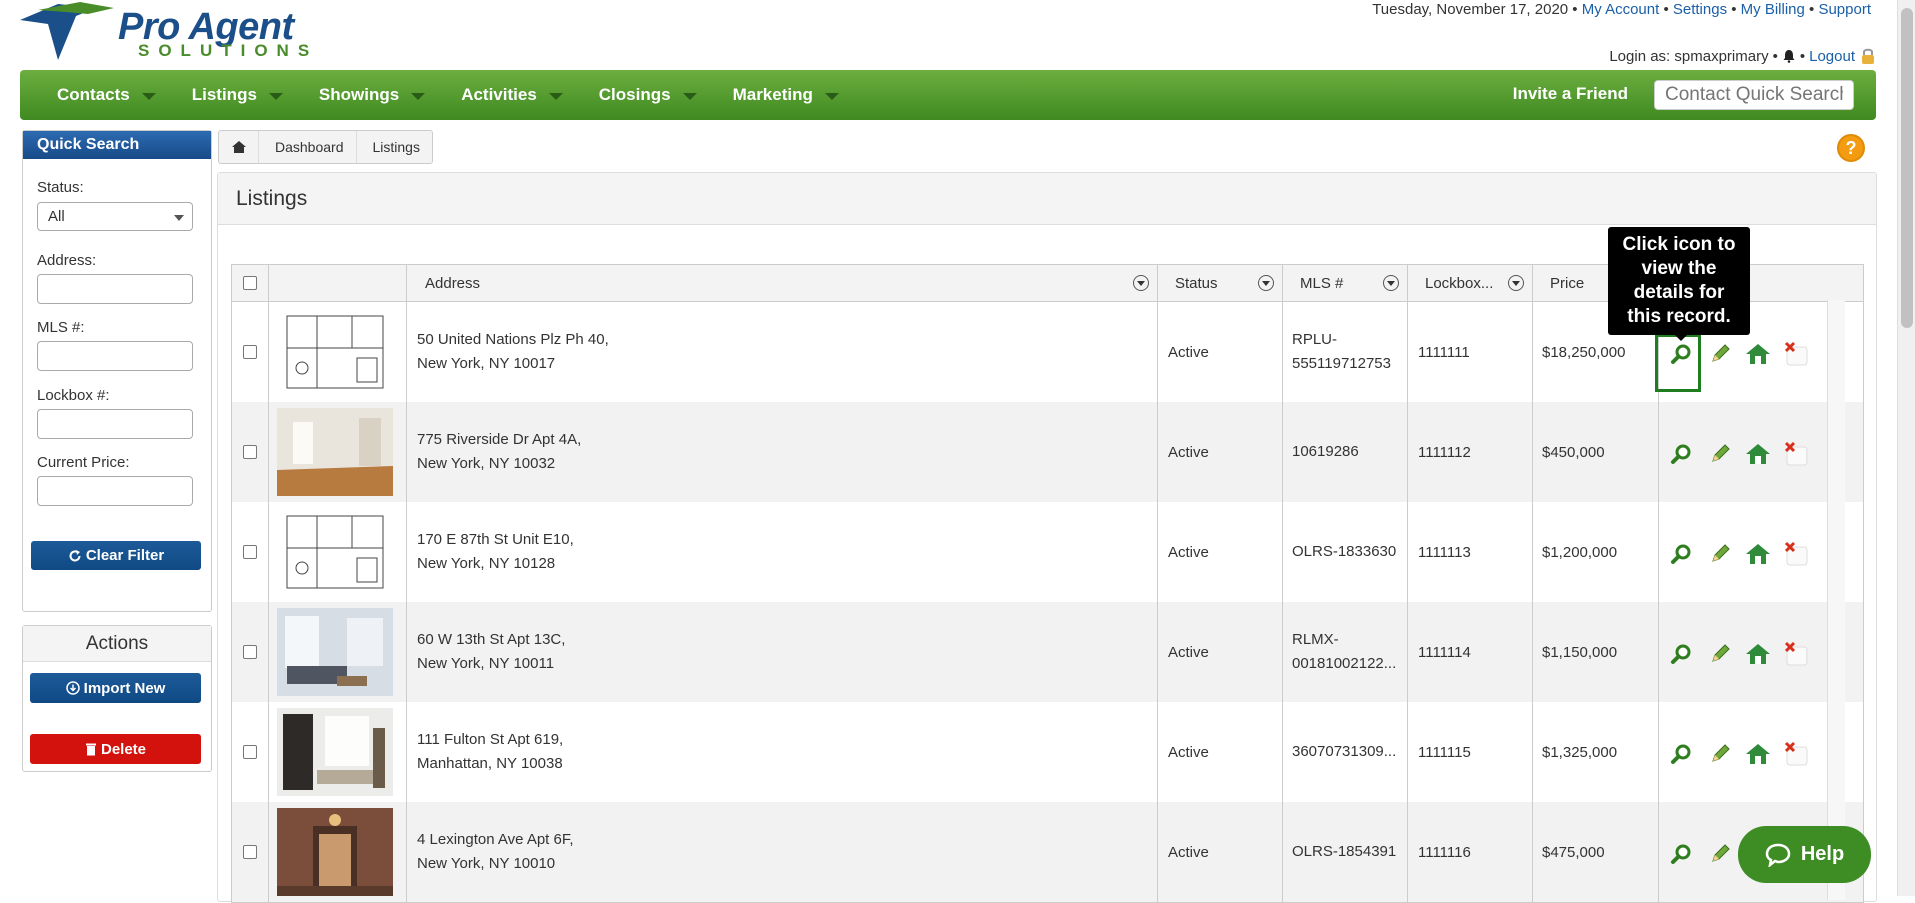  What do you see at coordinates (1470, 652) in the screenshot?
I see `lockbox-cell: 1111114` at bounding box center [1470, 652].